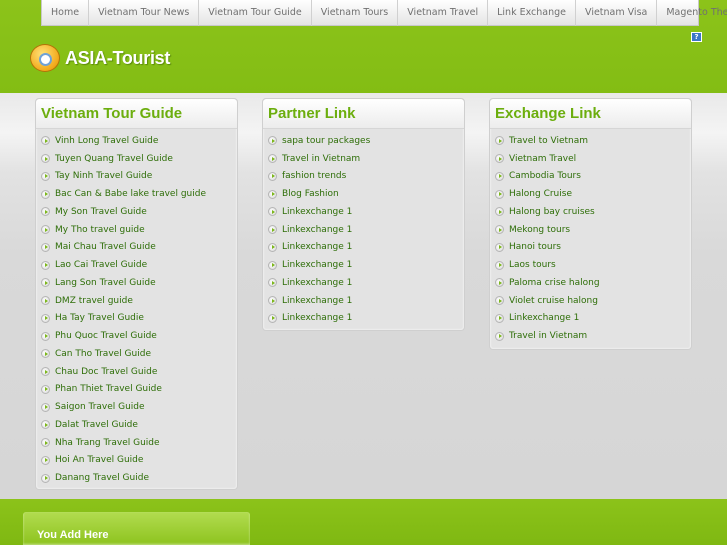  I want to click on logo-text: ASIA-Tourist, so click(118, 57).